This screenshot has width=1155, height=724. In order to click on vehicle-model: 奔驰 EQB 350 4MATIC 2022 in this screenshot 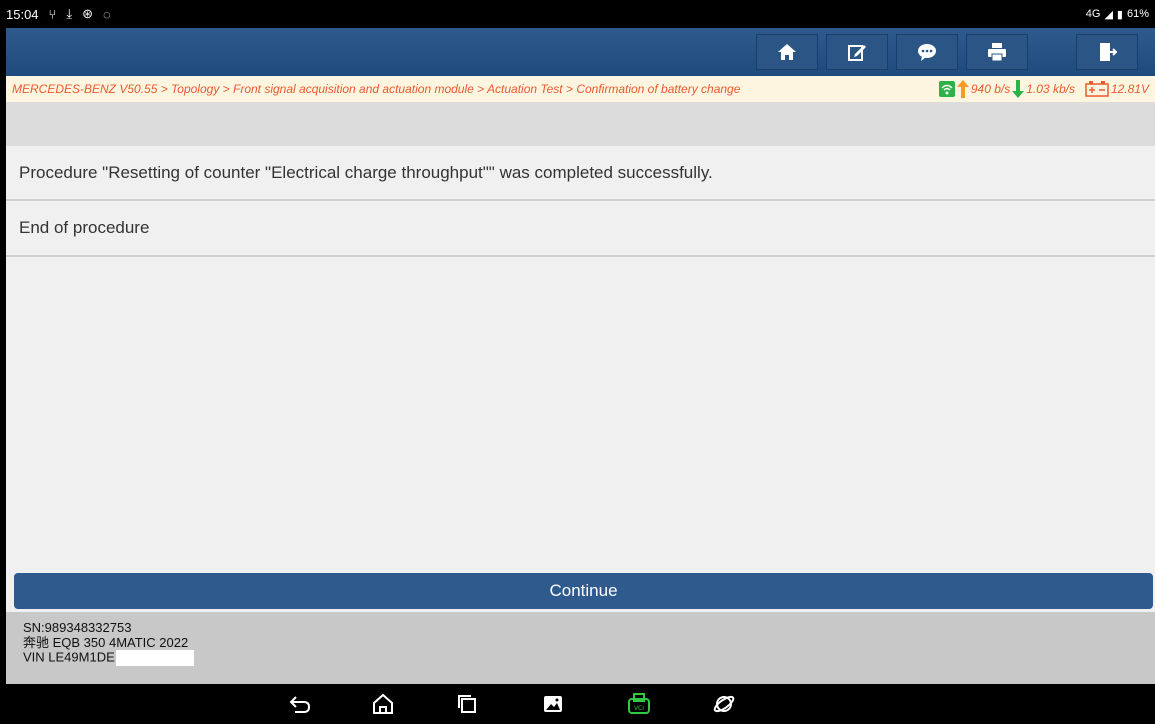, I will do `click(106, 642)`.